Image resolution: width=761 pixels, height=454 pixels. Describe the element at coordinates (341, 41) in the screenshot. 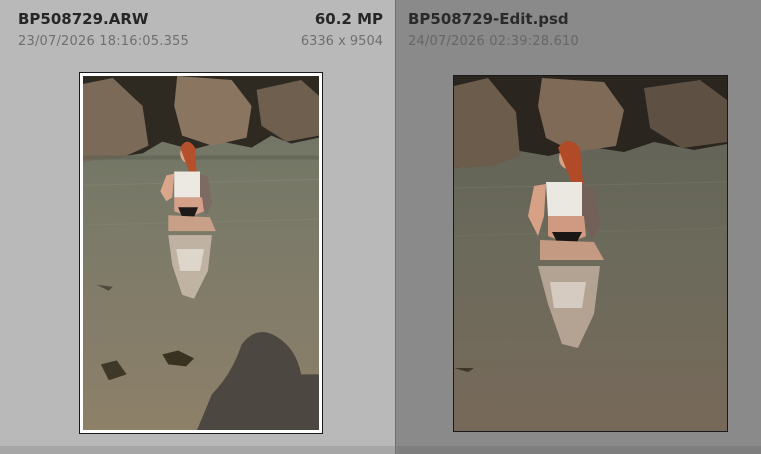

I see `dimensions-label: 6336 x 9504` at that location.